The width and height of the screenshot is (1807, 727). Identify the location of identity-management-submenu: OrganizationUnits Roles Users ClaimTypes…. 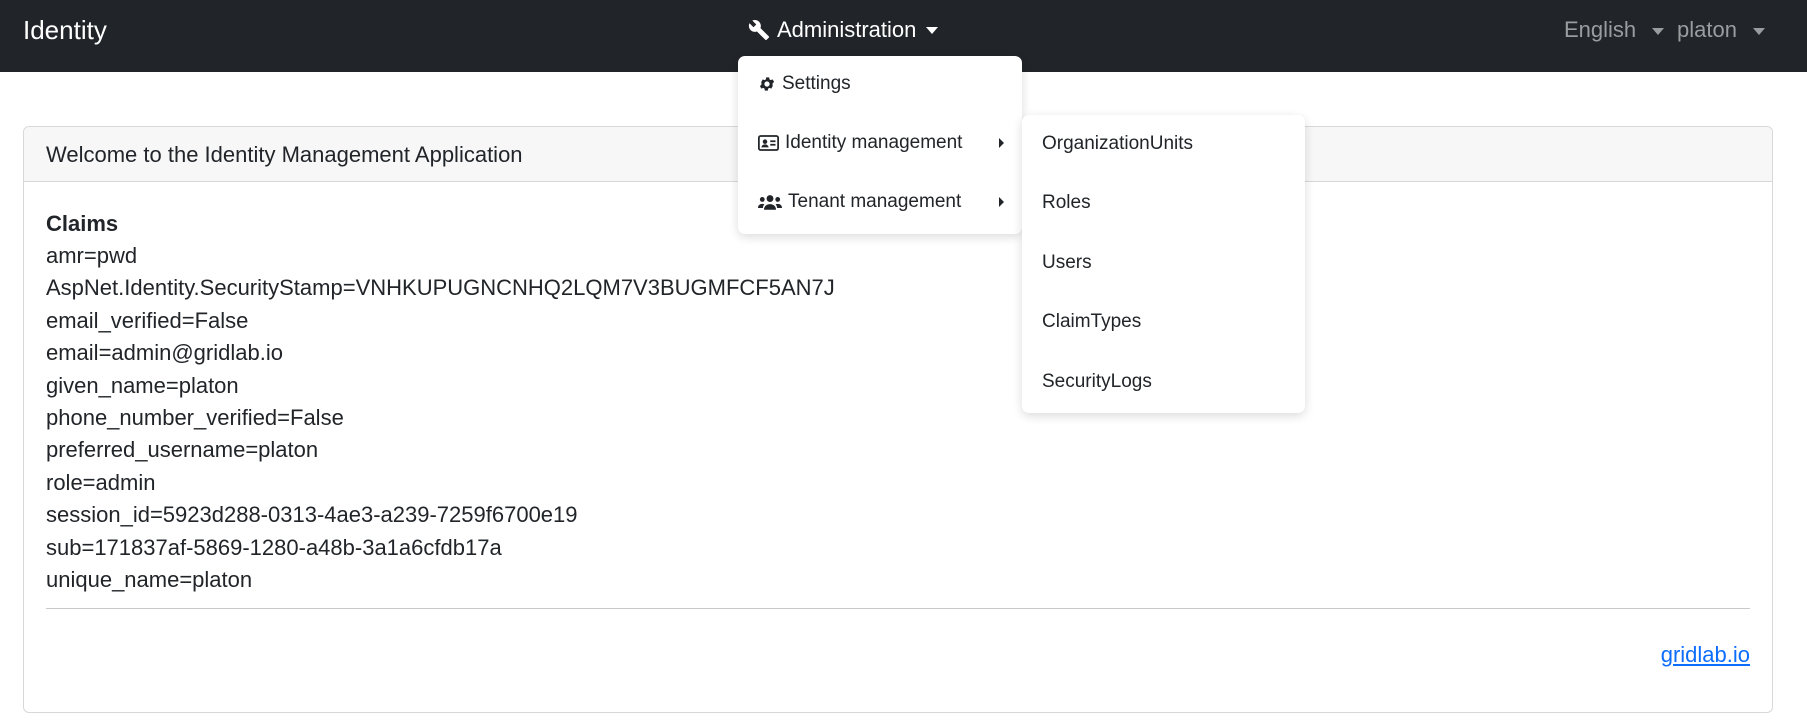
(1163, 264).